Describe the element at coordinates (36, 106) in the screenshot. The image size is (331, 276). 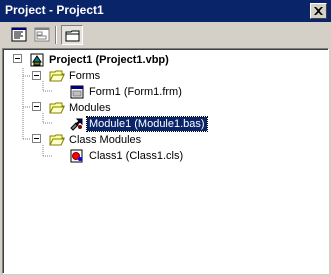
I see `modules-expander` at that location.